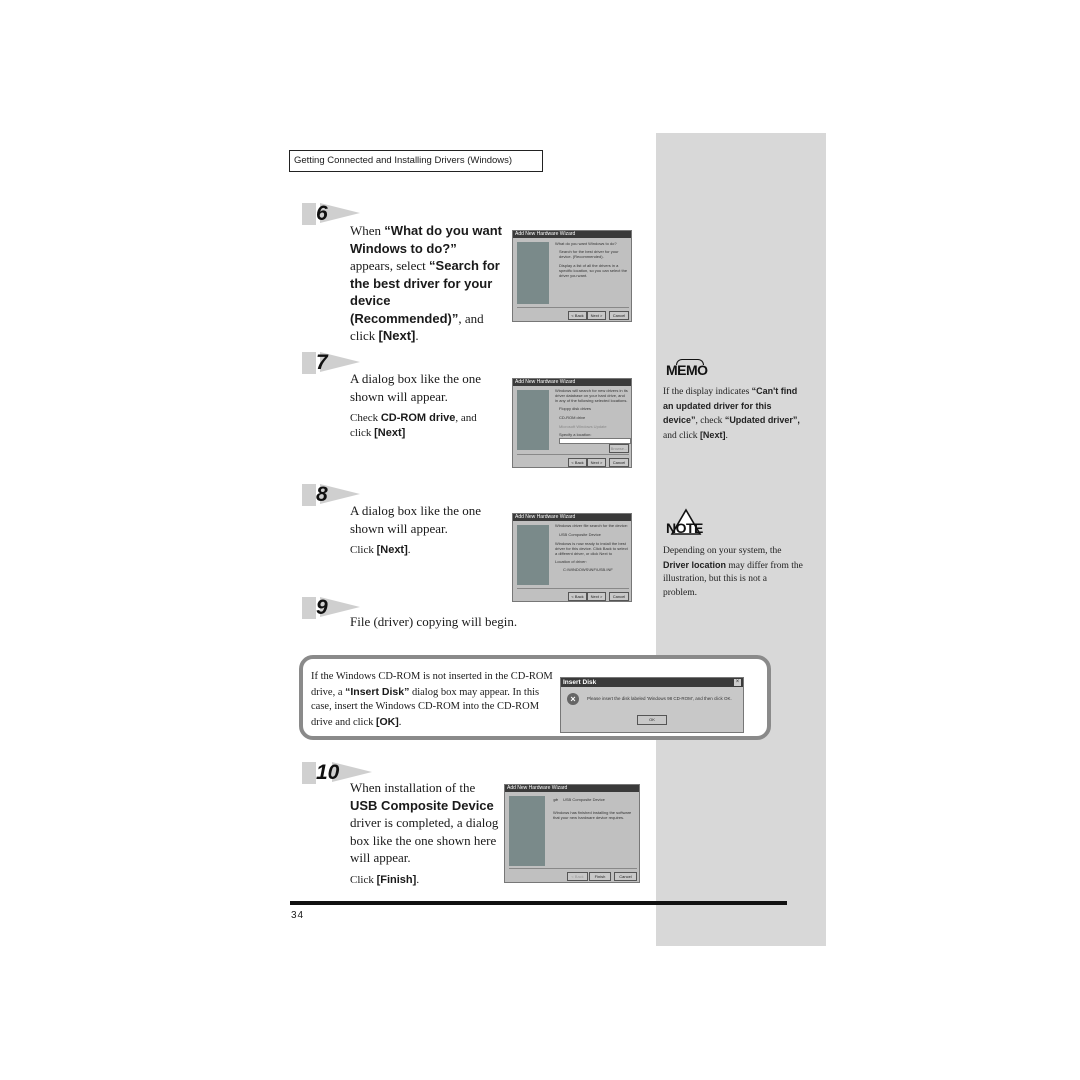  I want to click on text-run: Depending on your system, the, so click(722, 551).